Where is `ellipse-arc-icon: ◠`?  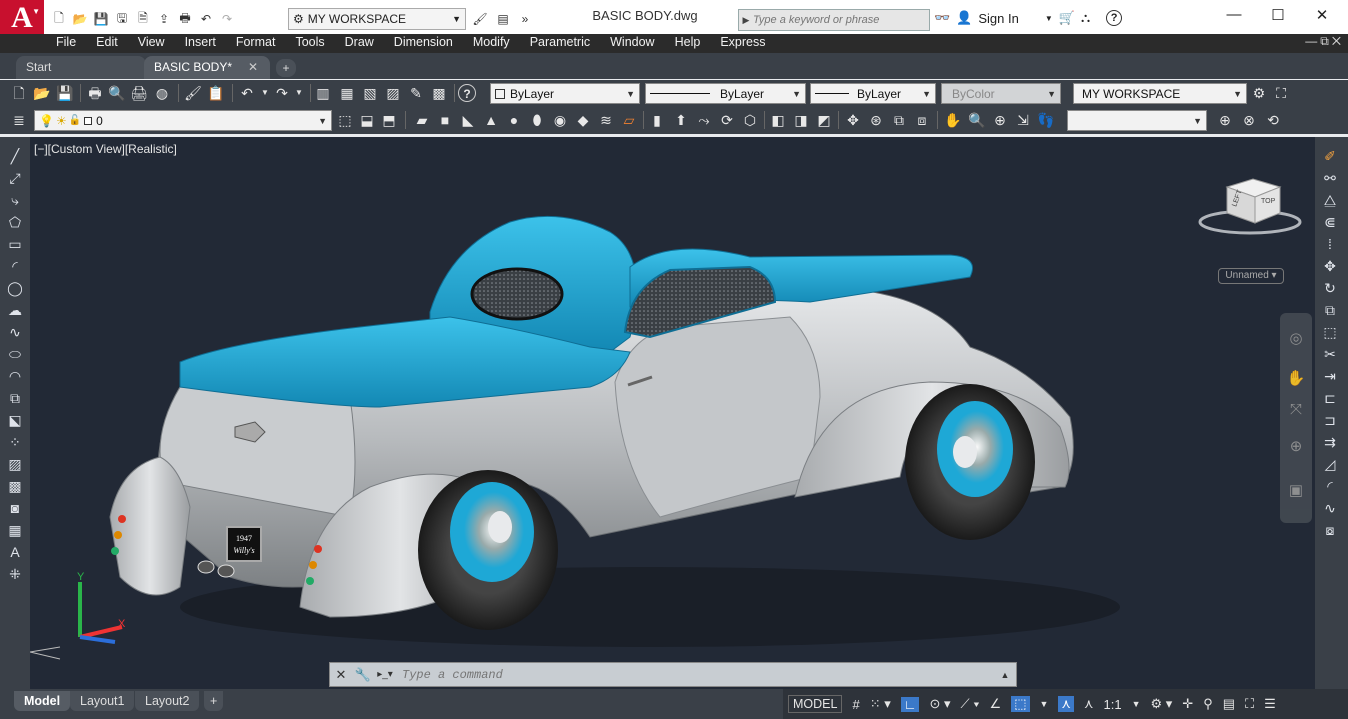 ellipse-arc-icon: ◠ is located at coordinates (15, 376).